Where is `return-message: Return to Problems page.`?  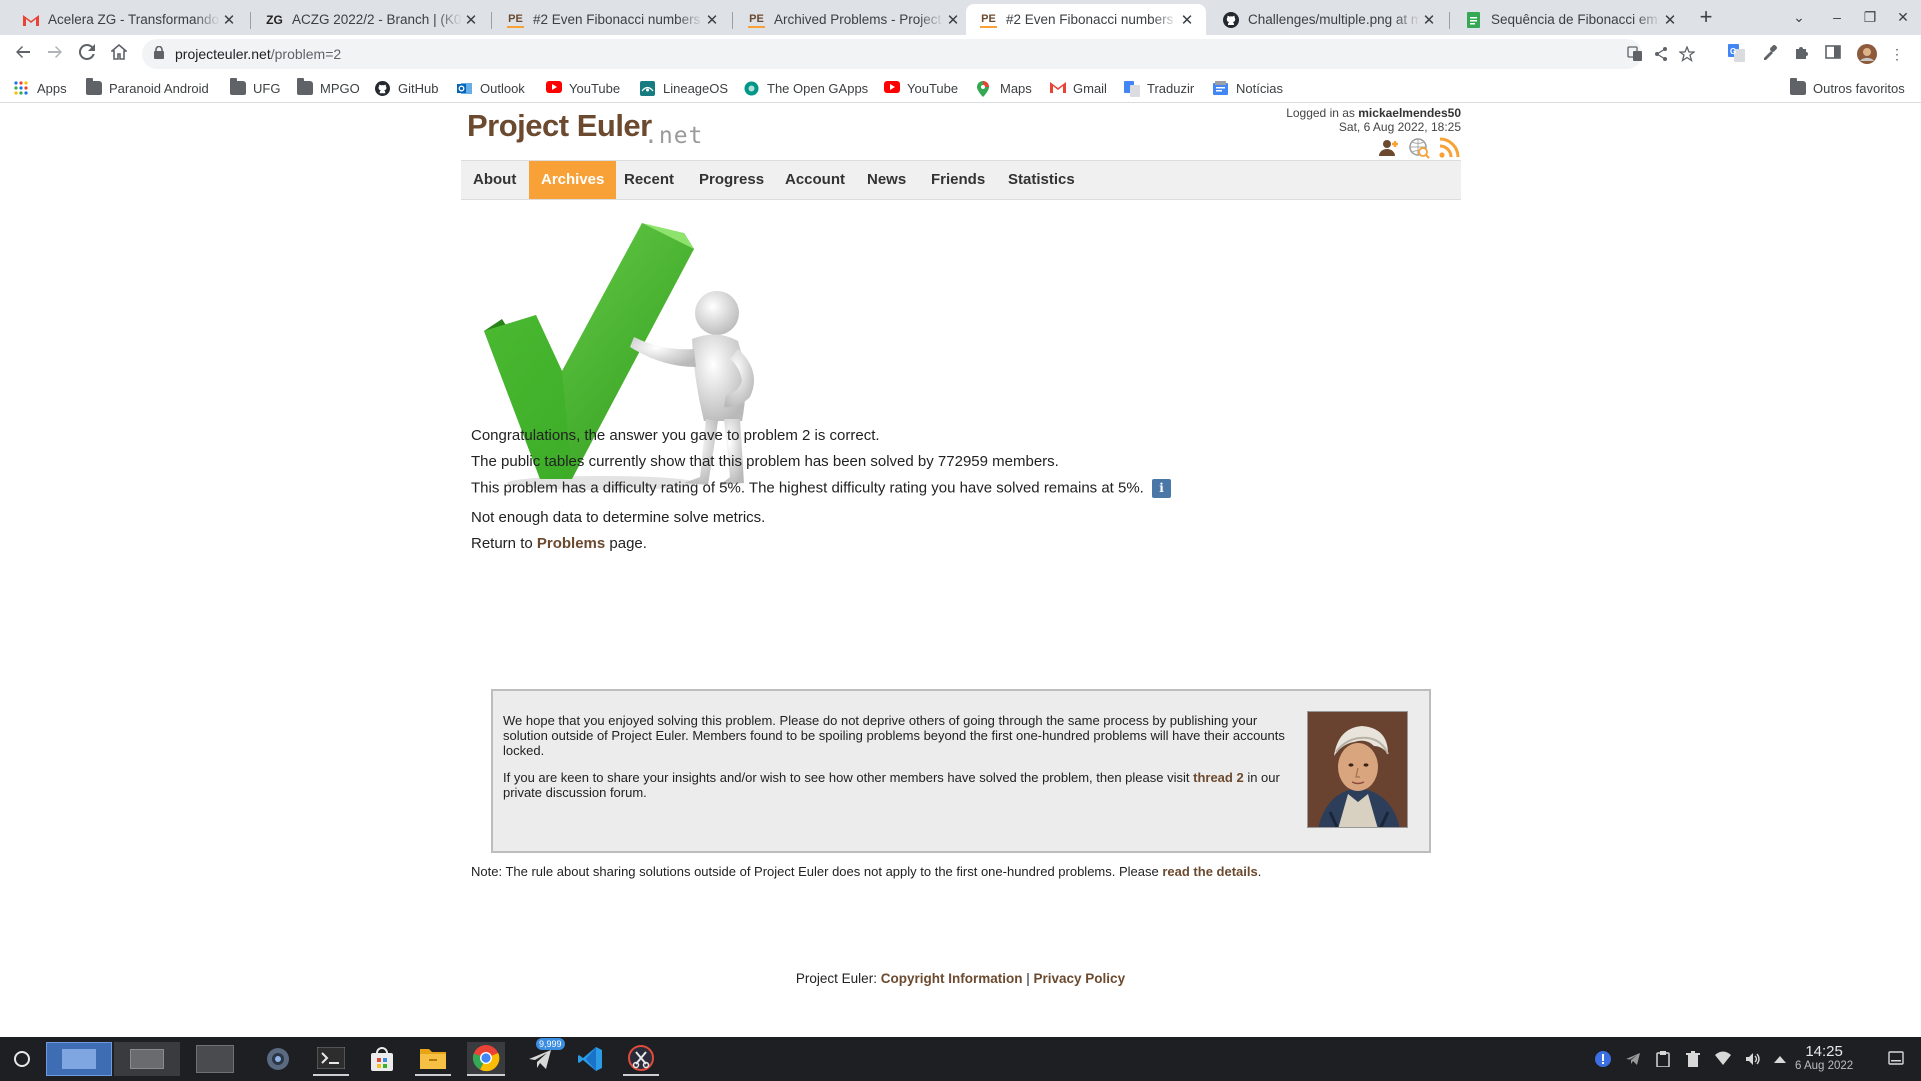 return-message: Return to Problems page. is located at coordinates (559, 543).